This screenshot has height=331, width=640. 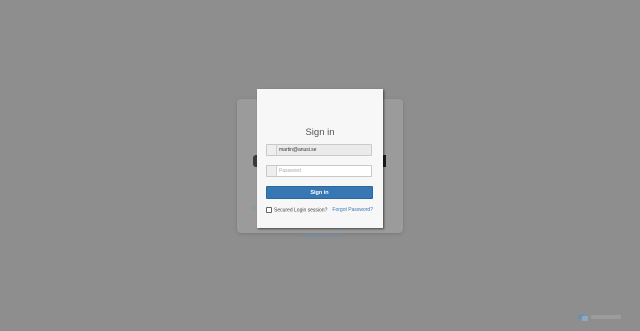 What do you see at coordinates (272, 150) in the screenshot?
I see `user-icon` at bounding box center [272, 150].